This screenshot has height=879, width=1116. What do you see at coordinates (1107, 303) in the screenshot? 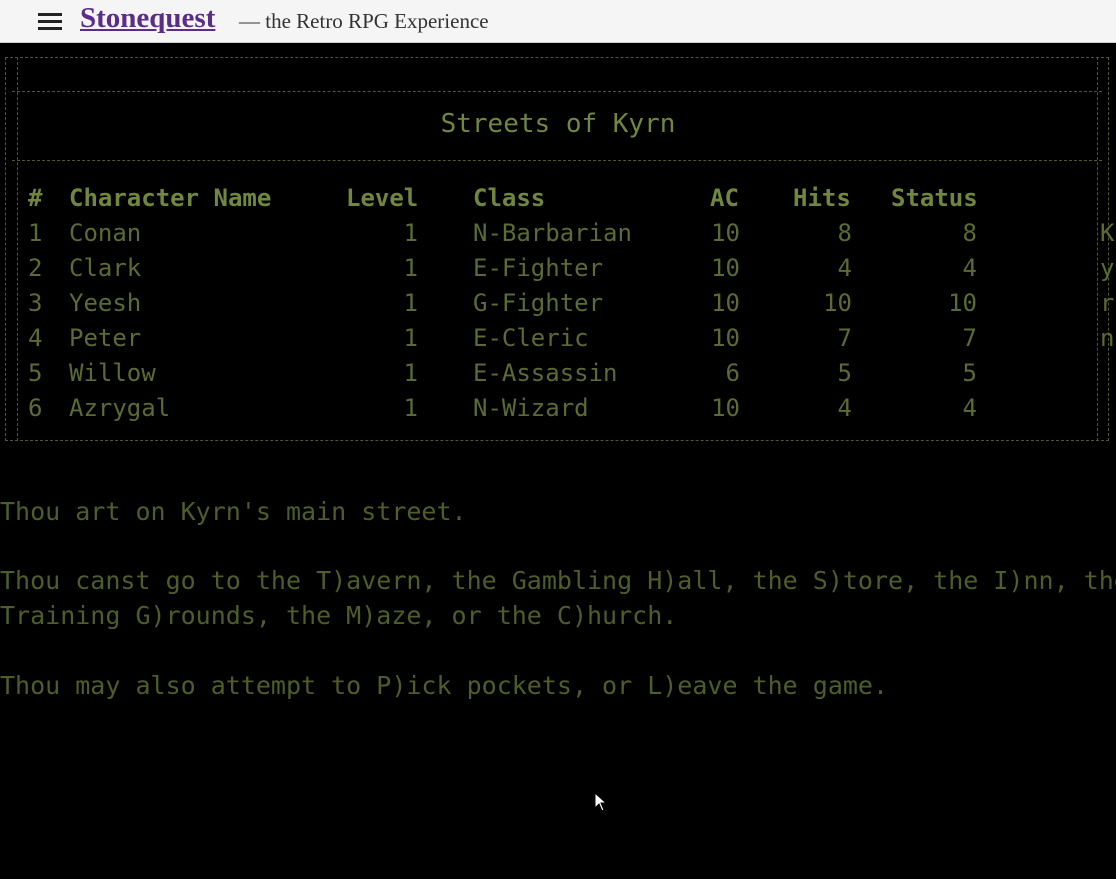
I see `party-row-extra: r` at bounding box center [1107, 303].